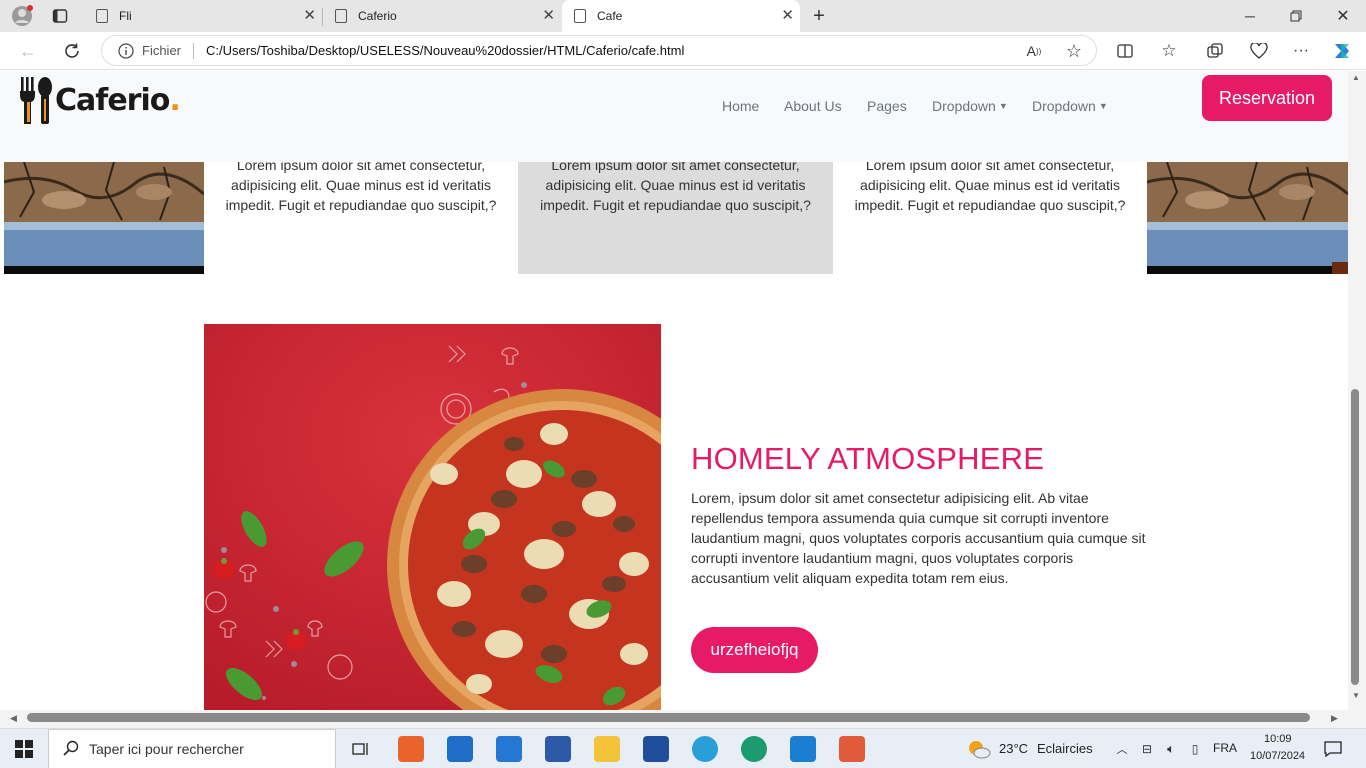 Image resolution: width=1366 pixels, height=768 pixels. What do you see at coordinates (125, 16) in the screenshot?
I see `tab-title: Fli` at bounding box center [125, 16].